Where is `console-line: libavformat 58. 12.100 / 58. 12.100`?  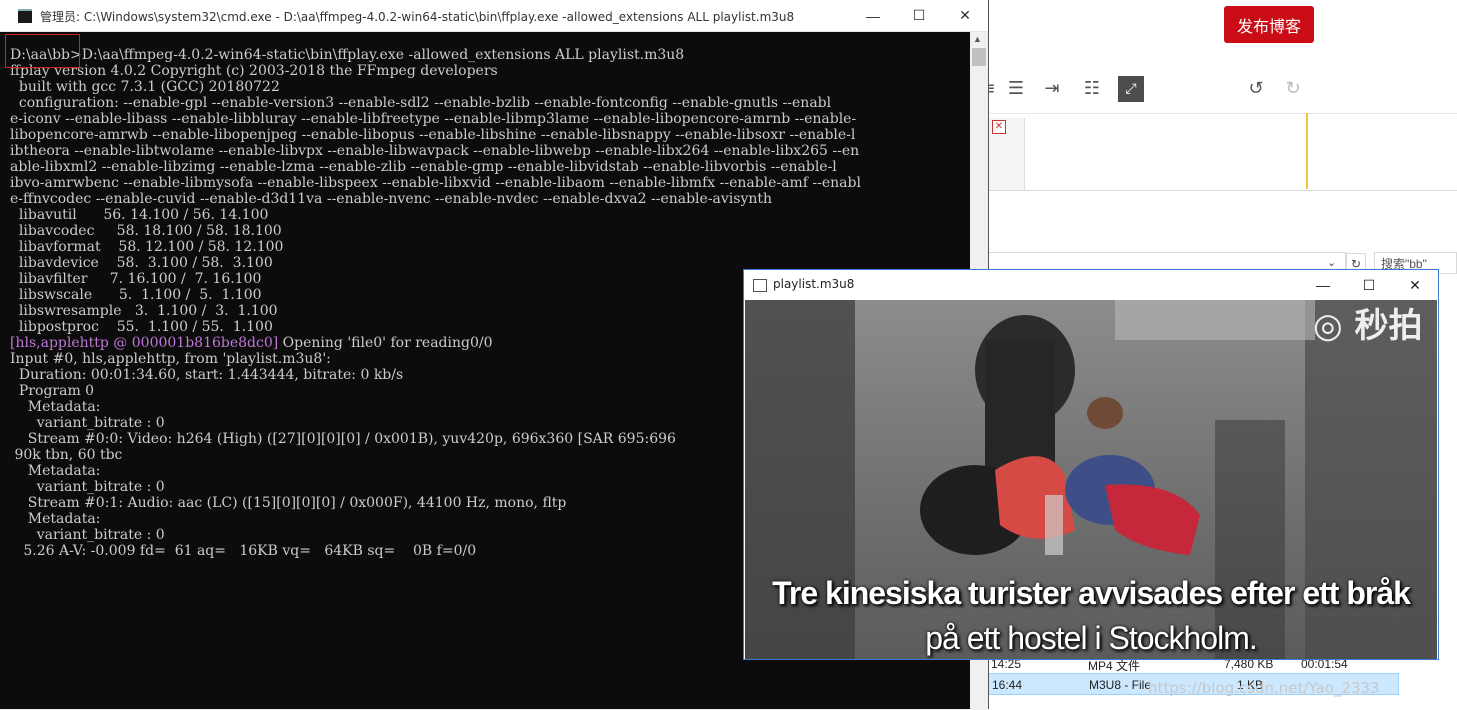
console-line: libavformat 58. 12.100 / 58. 12.100 is located at coordinates (147, 247).